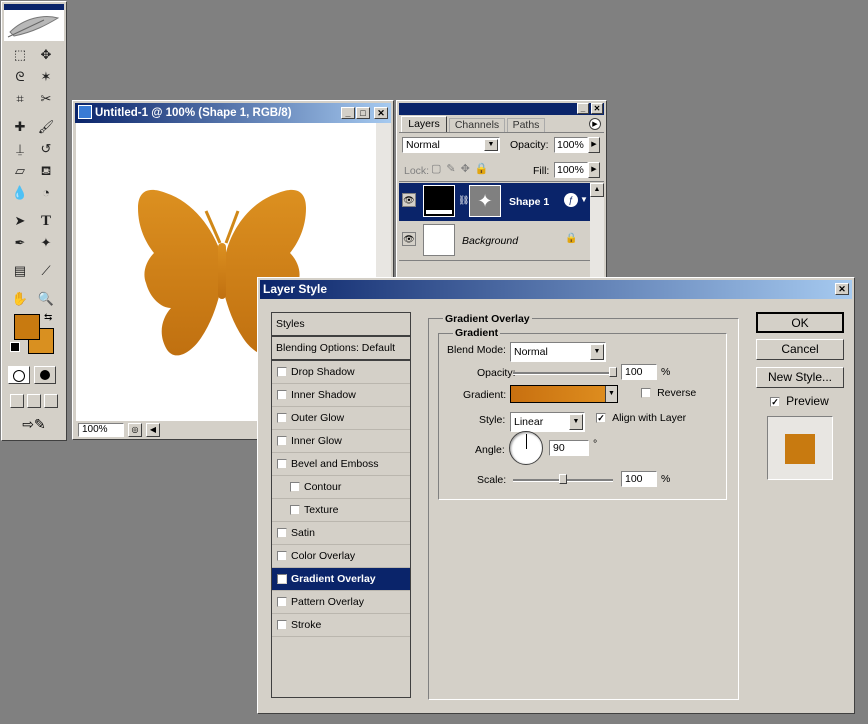 Image resolution: width=868 pixels, height=724 pixels. Describe the element at coordinates (341, 395) in the screenshot. I see `style-item-inner-shadow: Inner Shadow` at that location.